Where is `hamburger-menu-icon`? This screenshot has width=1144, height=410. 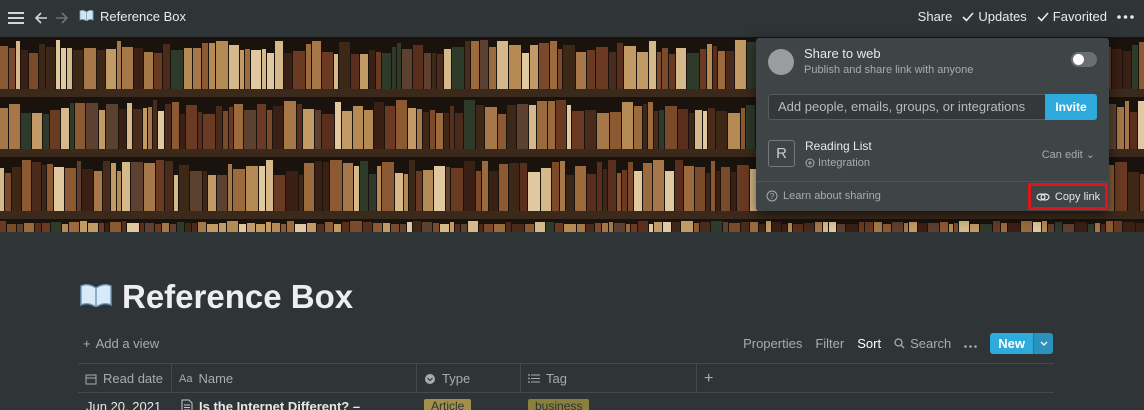 hamburger-menu-icon is located at coordinates (16, 18).